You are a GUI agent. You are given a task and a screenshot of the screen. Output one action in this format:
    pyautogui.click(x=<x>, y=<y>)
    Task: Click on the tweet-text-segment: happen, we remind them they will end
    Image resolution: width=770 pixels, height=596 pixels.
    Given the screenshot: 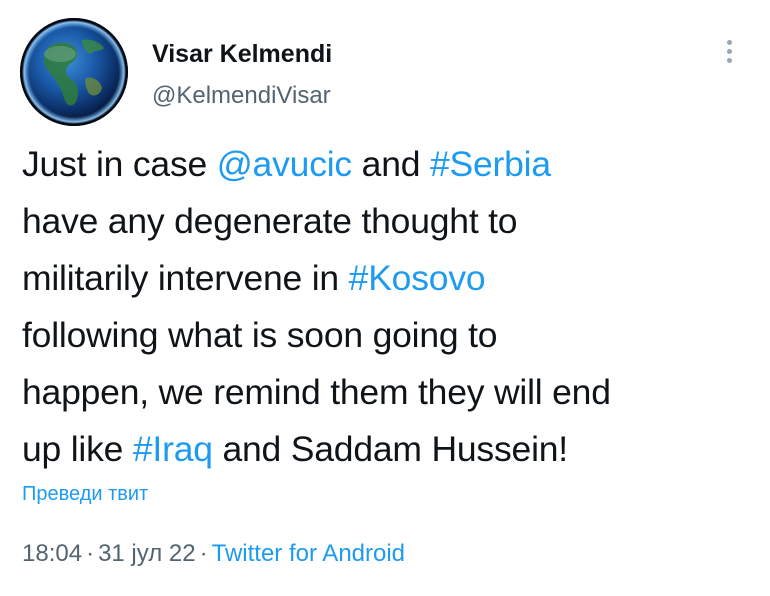 What is the action you would take?
    pyautogui.click(x=316, y=392)
    